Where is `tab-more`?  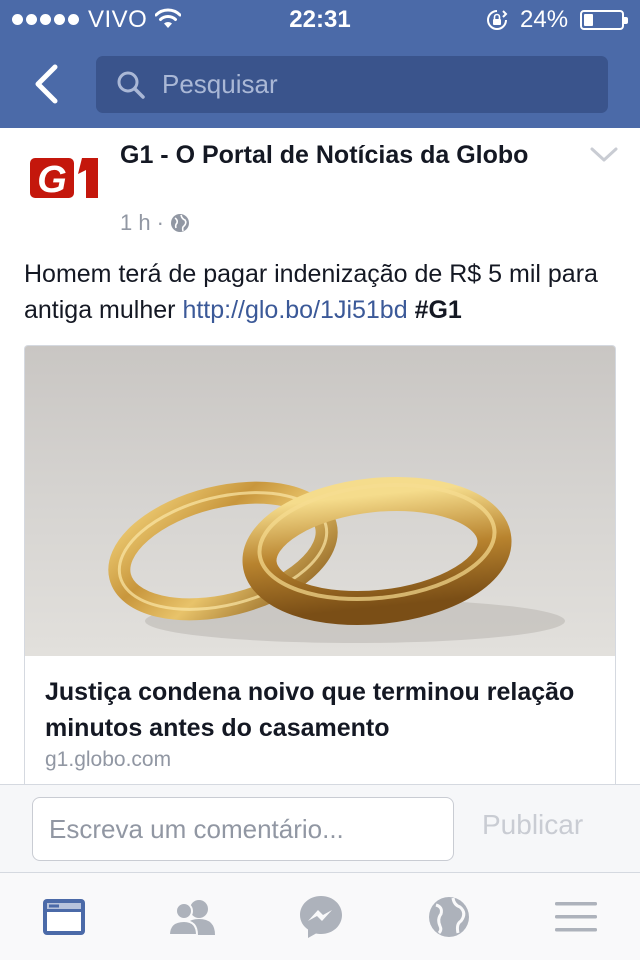
tab-more is located at coordinates (576, 917).